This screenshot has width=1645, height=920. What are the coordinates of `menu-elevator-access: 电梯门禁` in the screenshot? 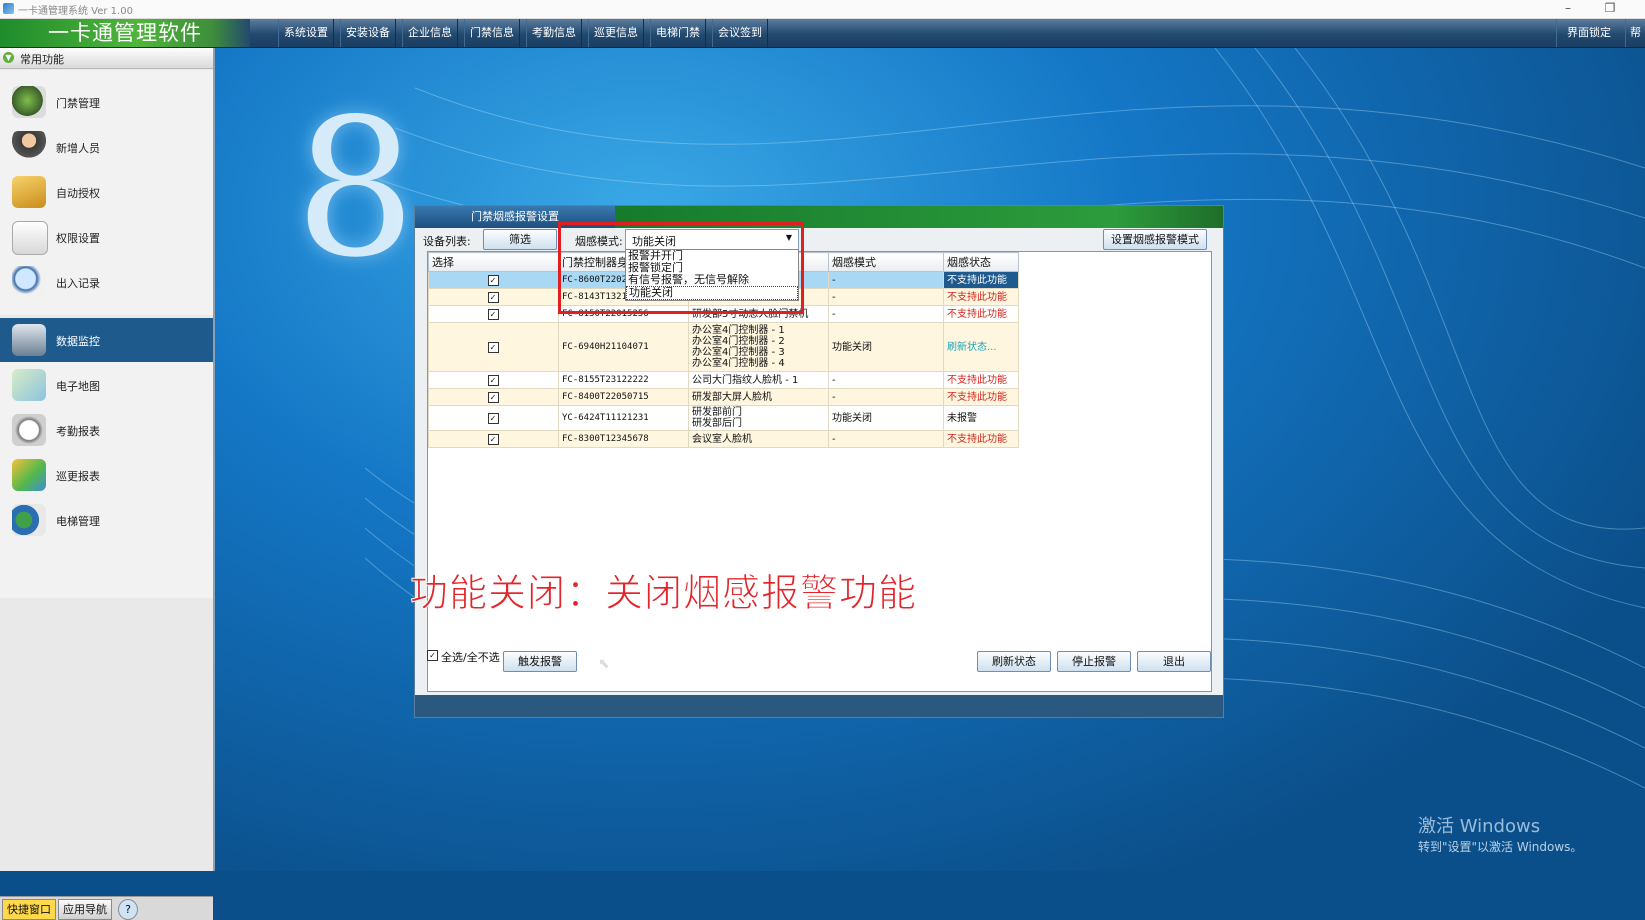 It's located at (678, 33).